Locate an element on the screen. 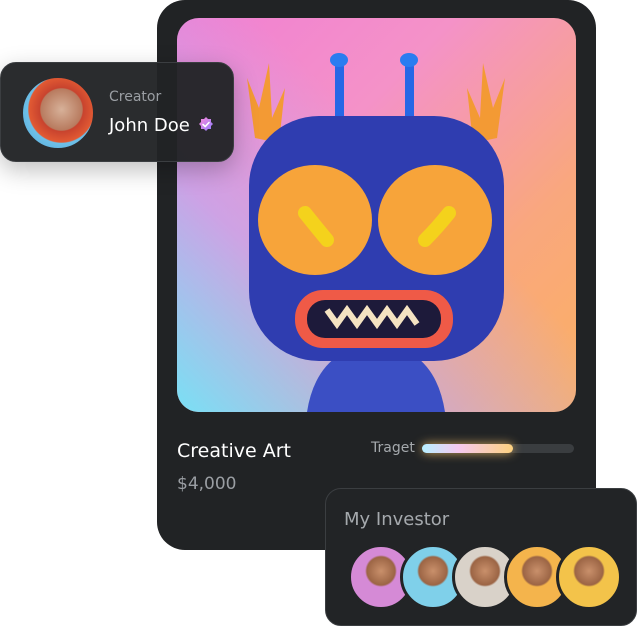 Image resolution: width=637 pixels, height=626 pixels. investor-label: My Investor is located at coordinates (397, 519).